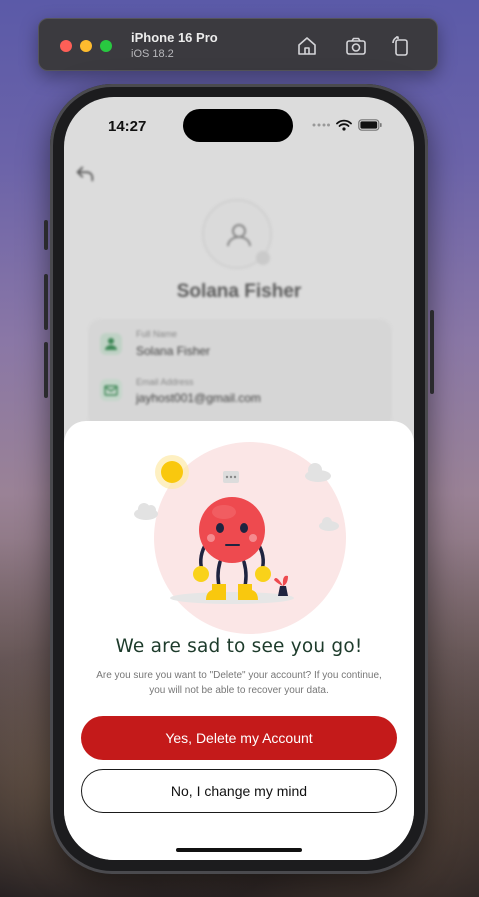  I want to click on status-icons, so click(347, 125).